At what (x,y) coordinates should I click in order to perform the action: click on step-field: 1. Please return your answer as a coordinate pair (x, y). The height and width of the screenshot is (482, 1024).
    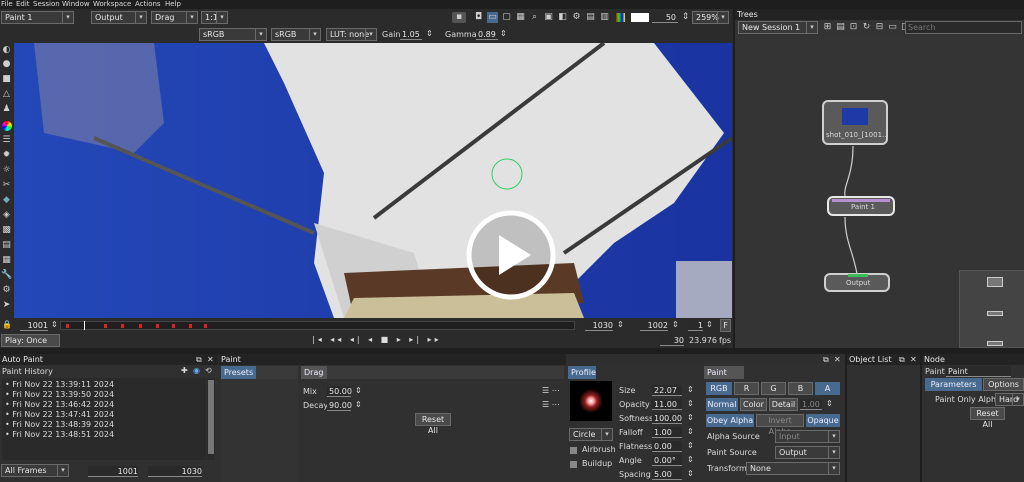
    Looking at the image, I should click on (695, 325).